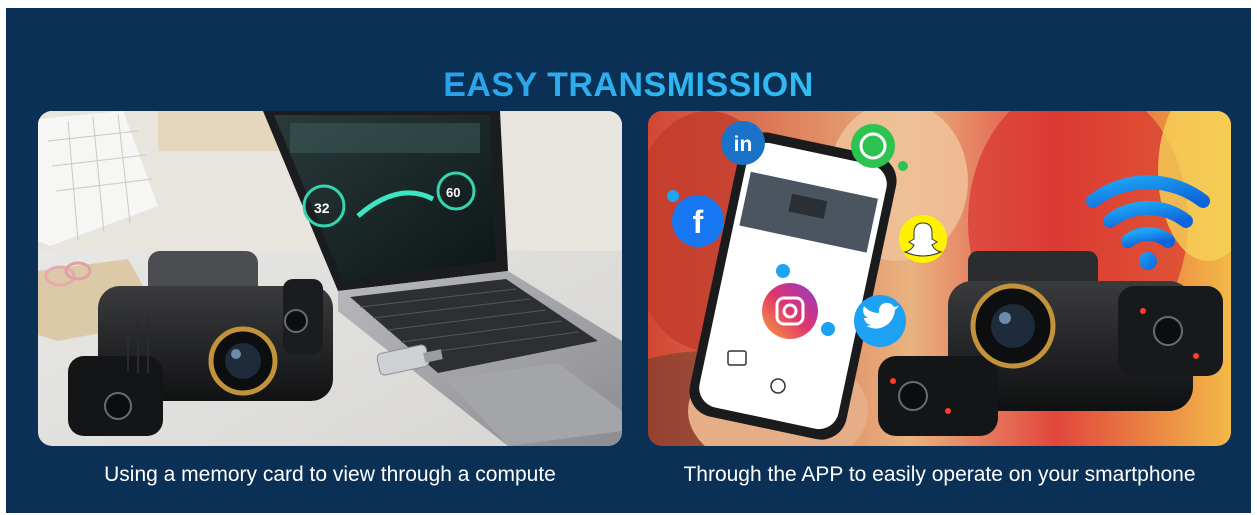 The image size is (1257, 515). Describe the element at coordinates (453, 192) in the screenshot. I see `svg-text: 60` at that location.